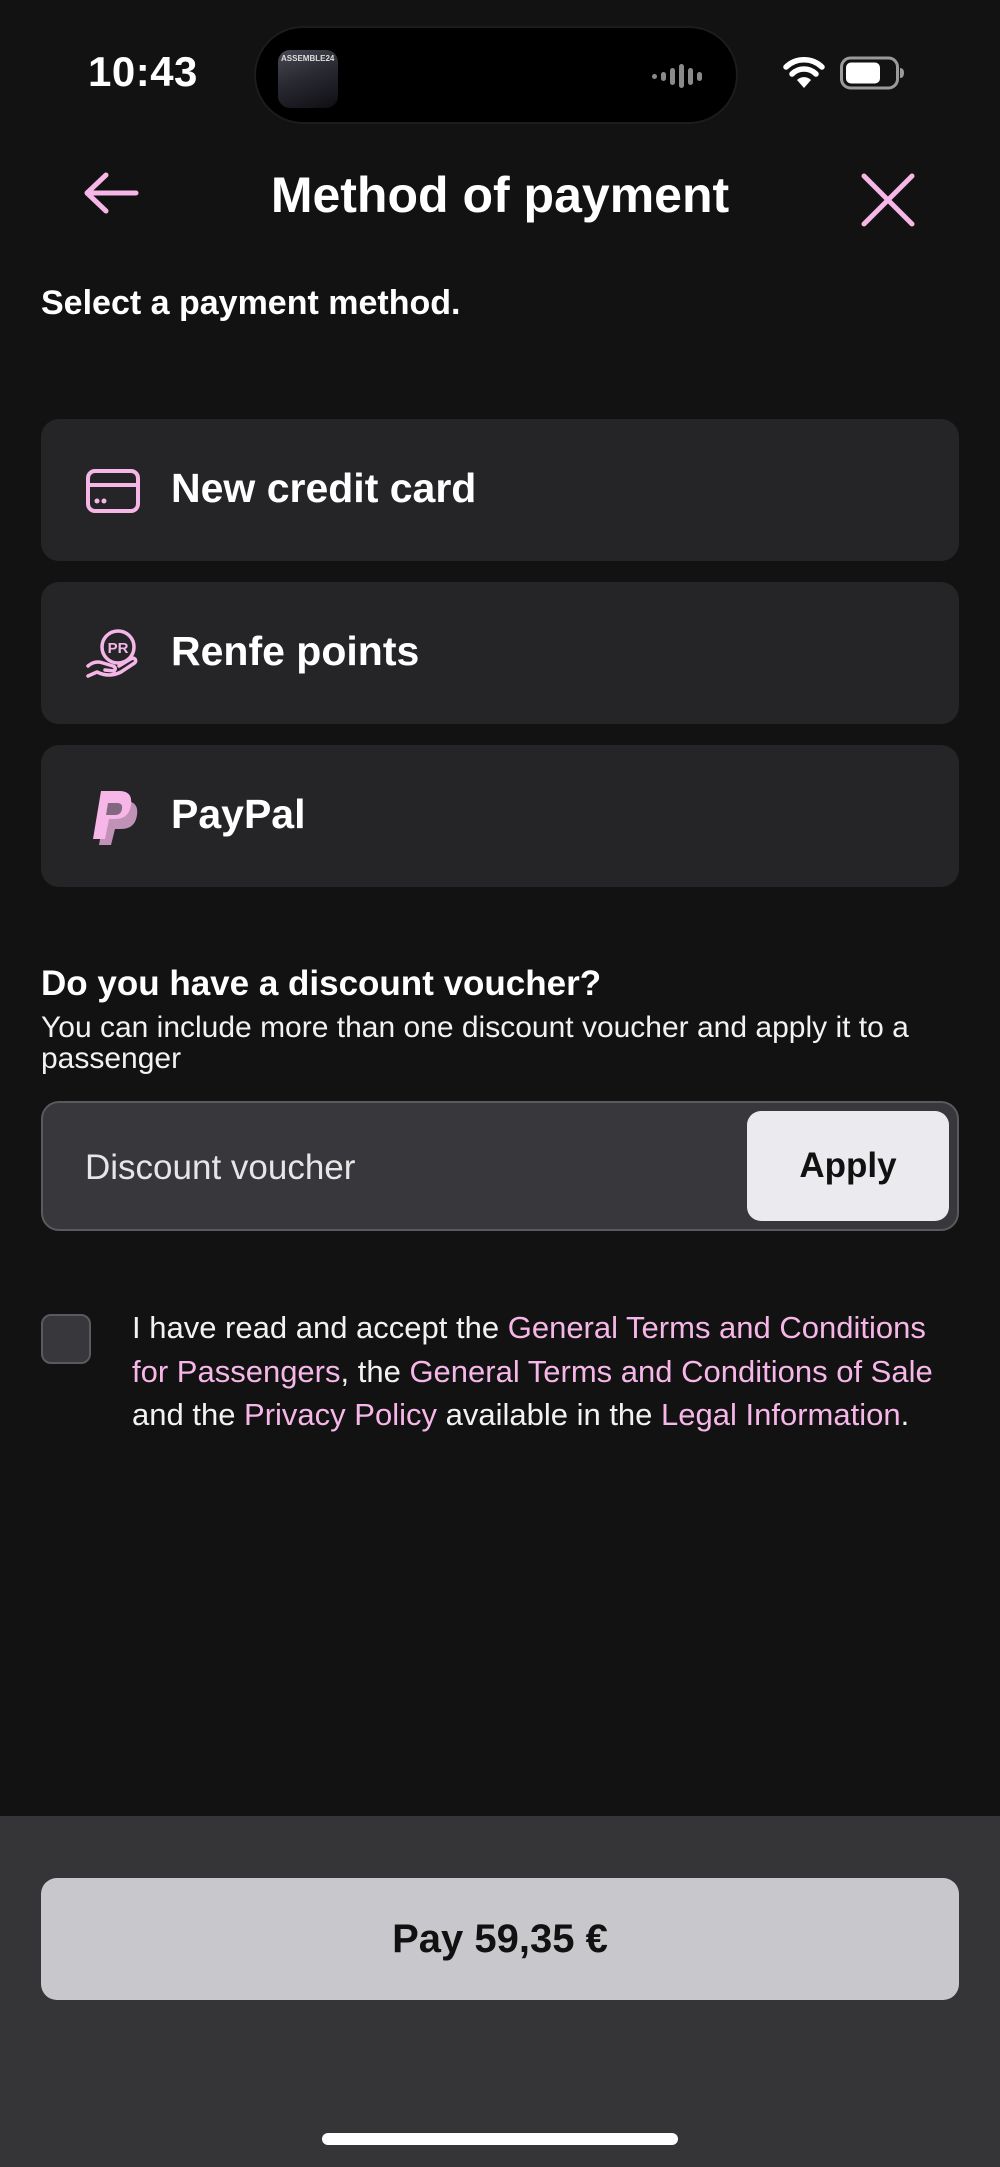 The height and width of the screenshot is (2167, 1000). Describe the element at coordinates (500, 1939) in the screenshot. I see `pay-button: Pay 59,35 €` at that location.